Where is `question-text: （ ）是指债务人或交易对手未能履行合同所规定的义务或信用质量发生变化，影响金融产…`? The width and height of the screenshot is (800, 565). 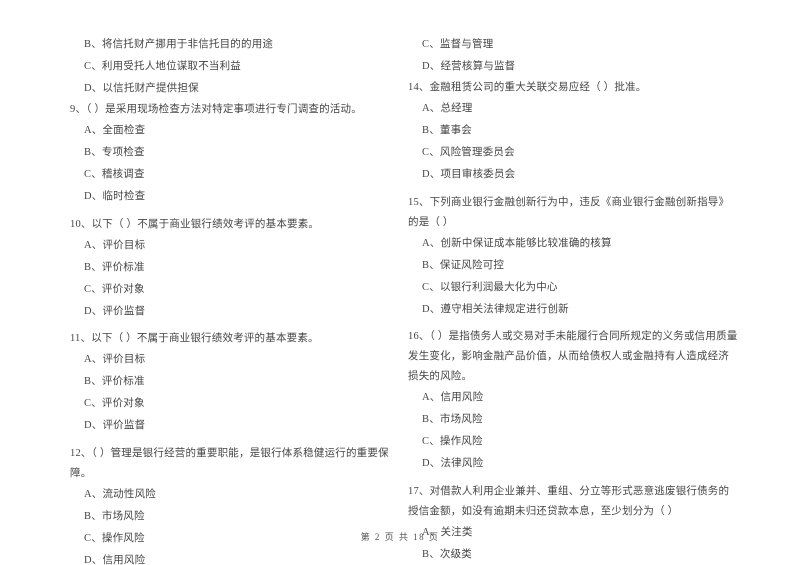 question-text: （ ）是指债务人或交易对手未能履行合同所规定的义务或信用质量发生变化，影响金融产… is located at coordinates (573, 356).